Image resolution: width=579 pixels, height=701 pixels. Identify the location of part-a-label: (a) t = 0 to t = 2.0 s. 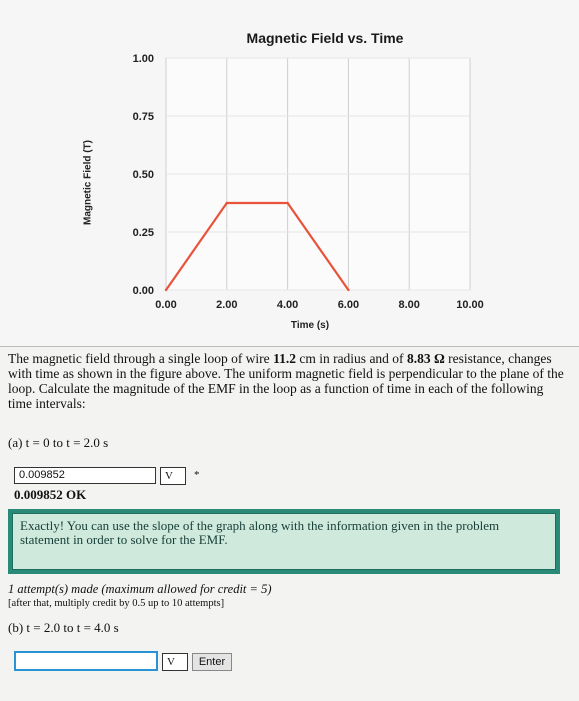
(58, 442).